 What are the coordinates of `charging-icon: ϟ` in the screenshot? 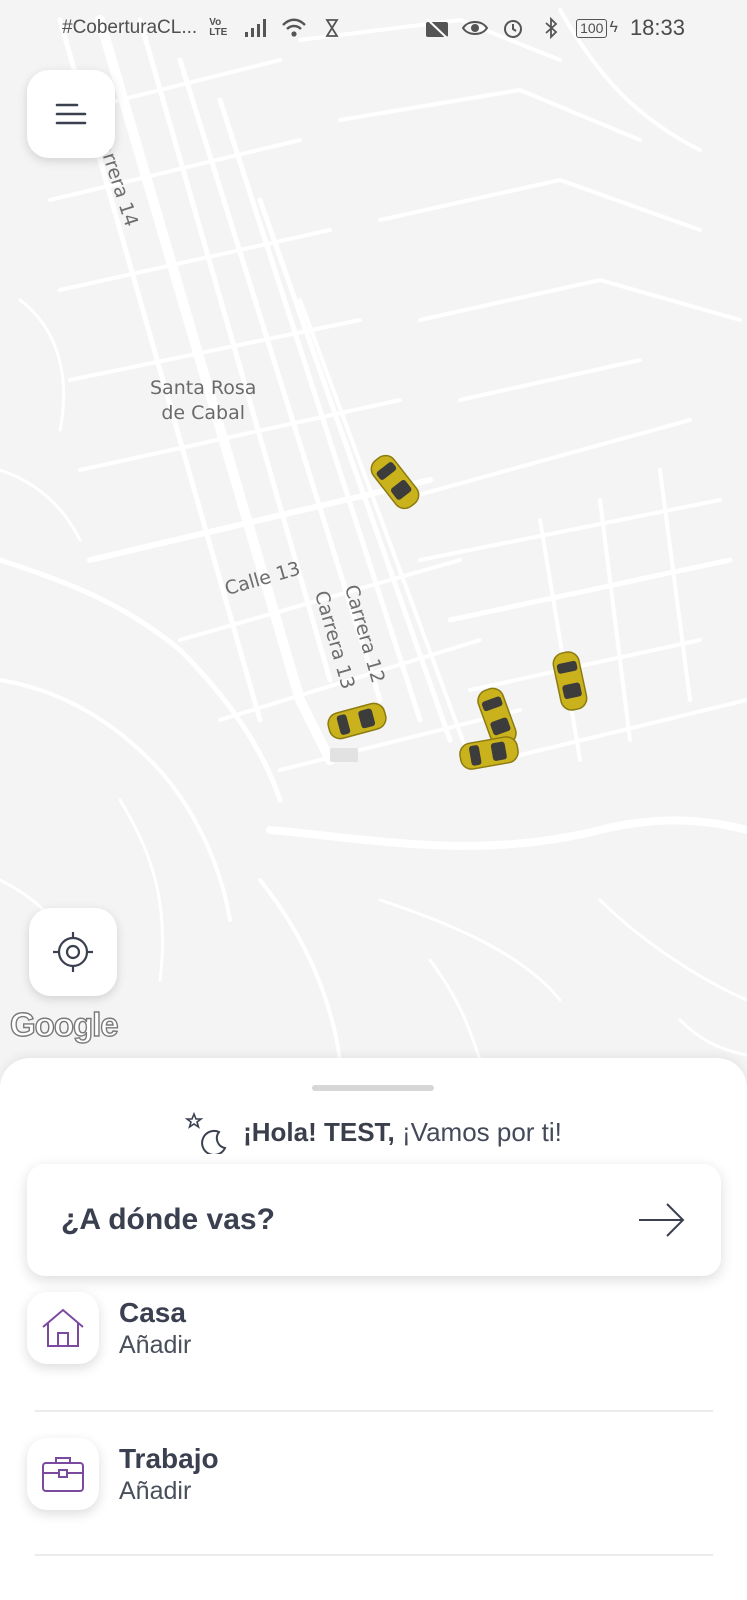 It's located at (613, 27).